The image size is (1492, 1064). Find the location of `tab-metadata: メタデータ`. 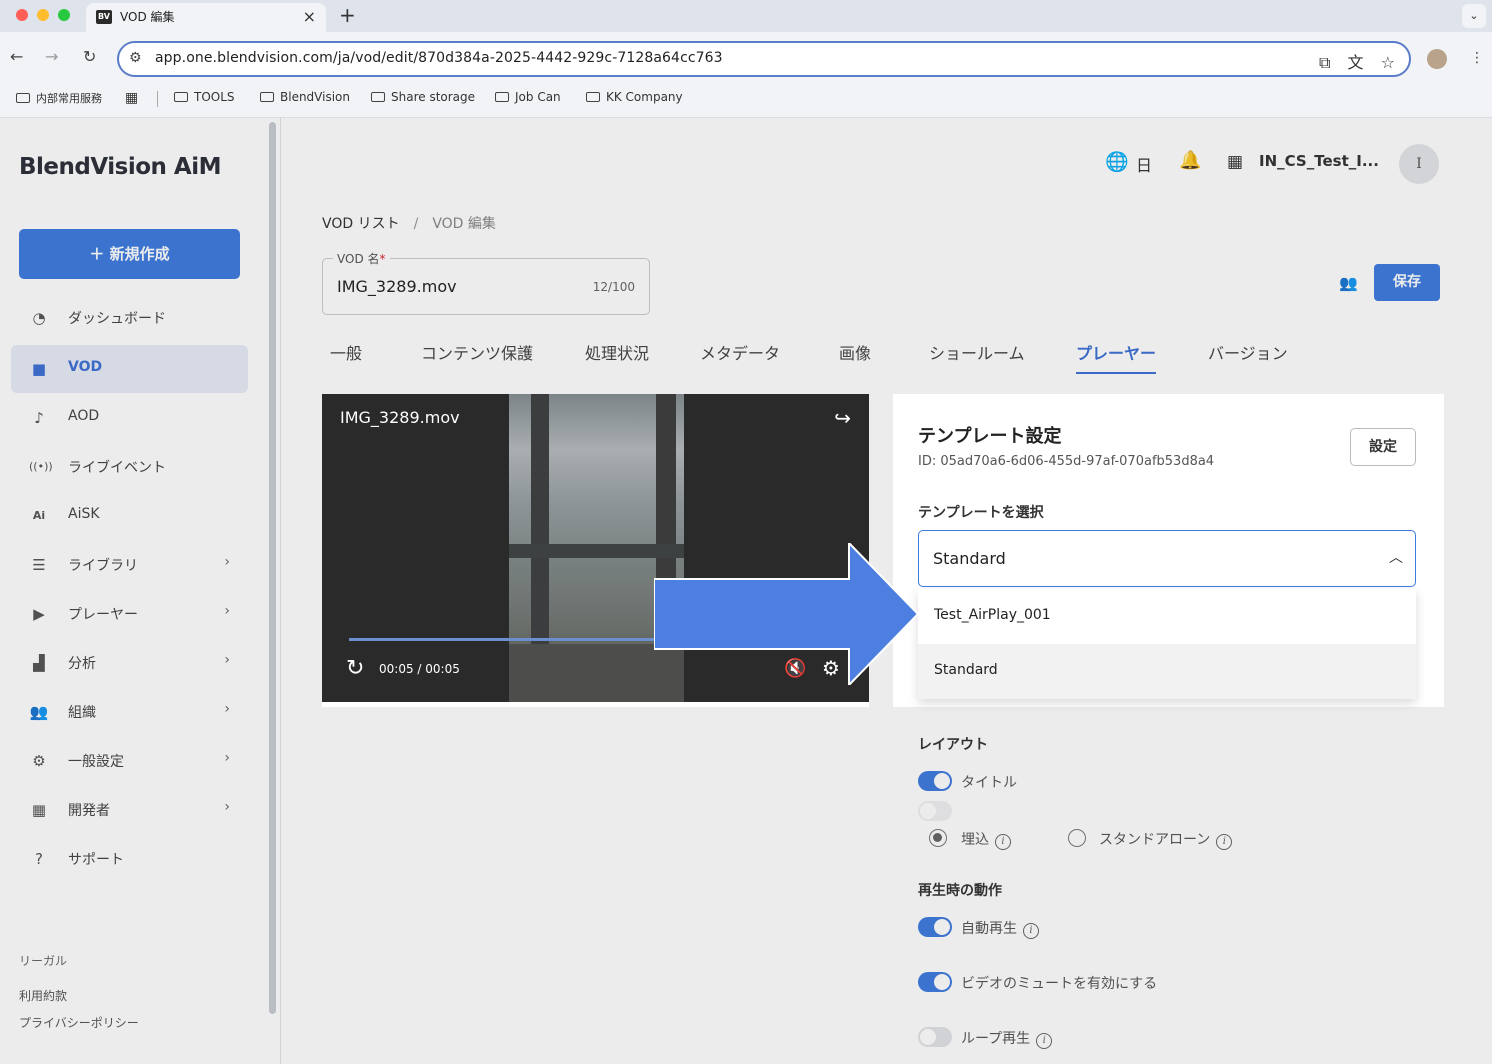

tab-metadata: メタデータ is located at coordinates (740, 352).